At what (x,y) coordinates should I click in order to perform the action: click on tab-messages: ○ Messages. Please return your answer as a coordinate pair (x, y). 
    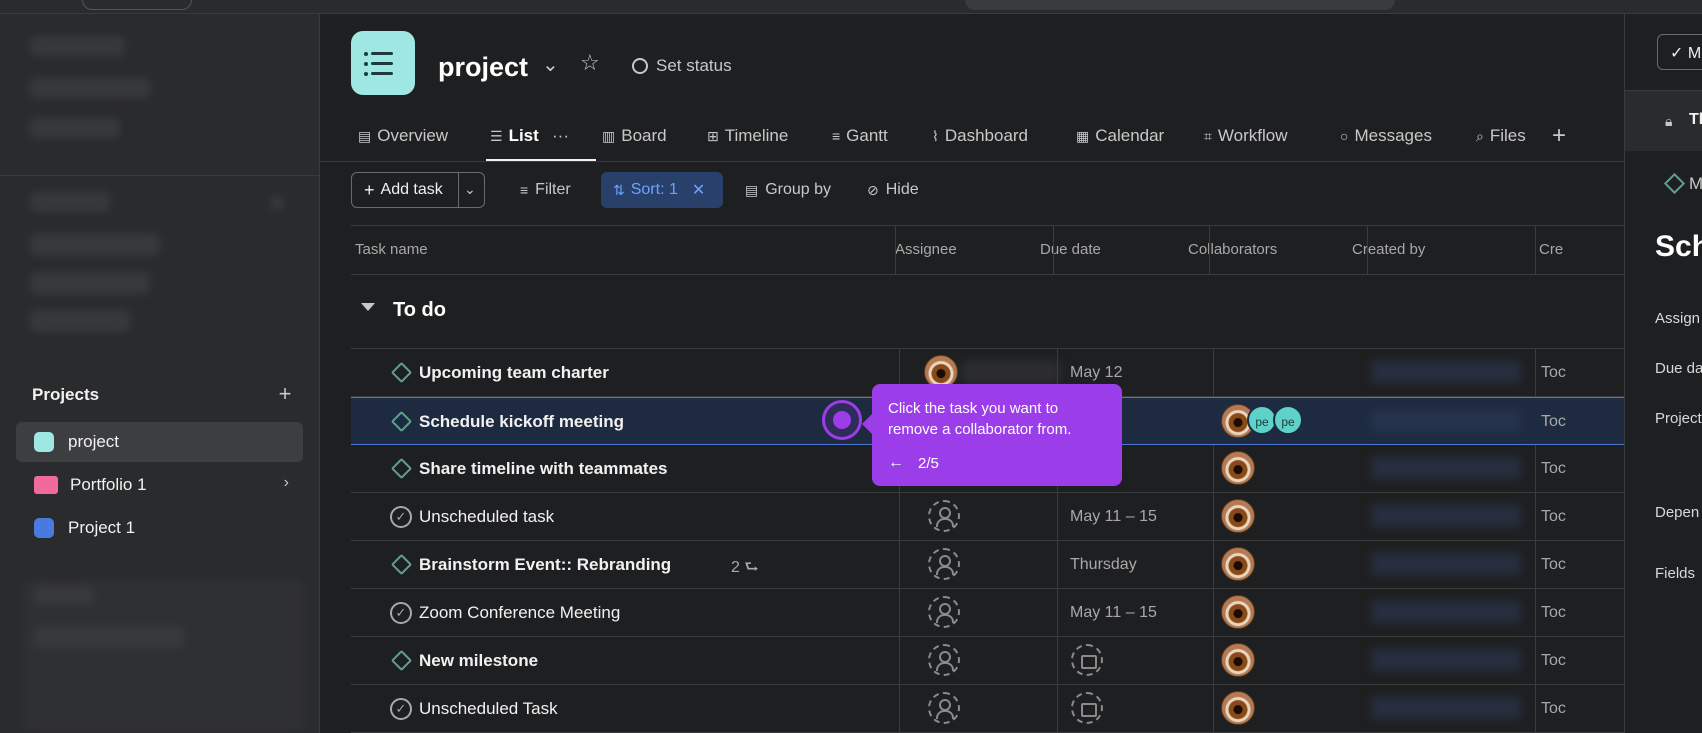
    Looking at the image, I should click on (1386, 136).